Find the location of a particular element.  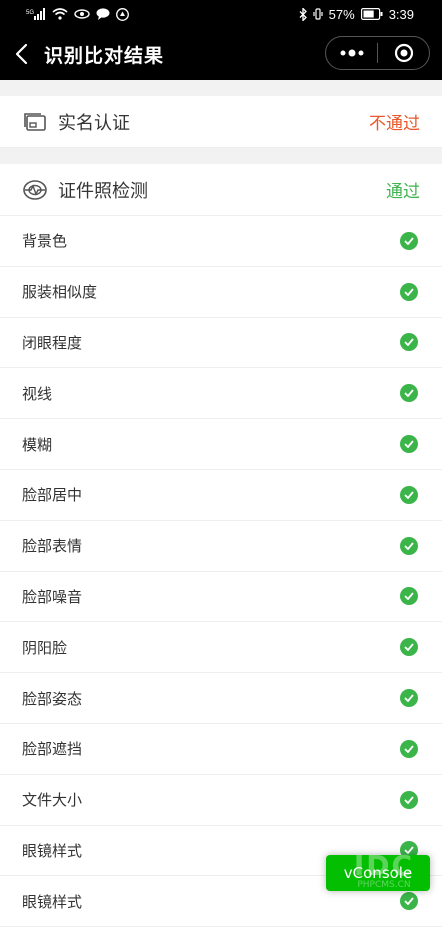

realname-header: 实名认证 不通过 is located at coordinates (221, 122).